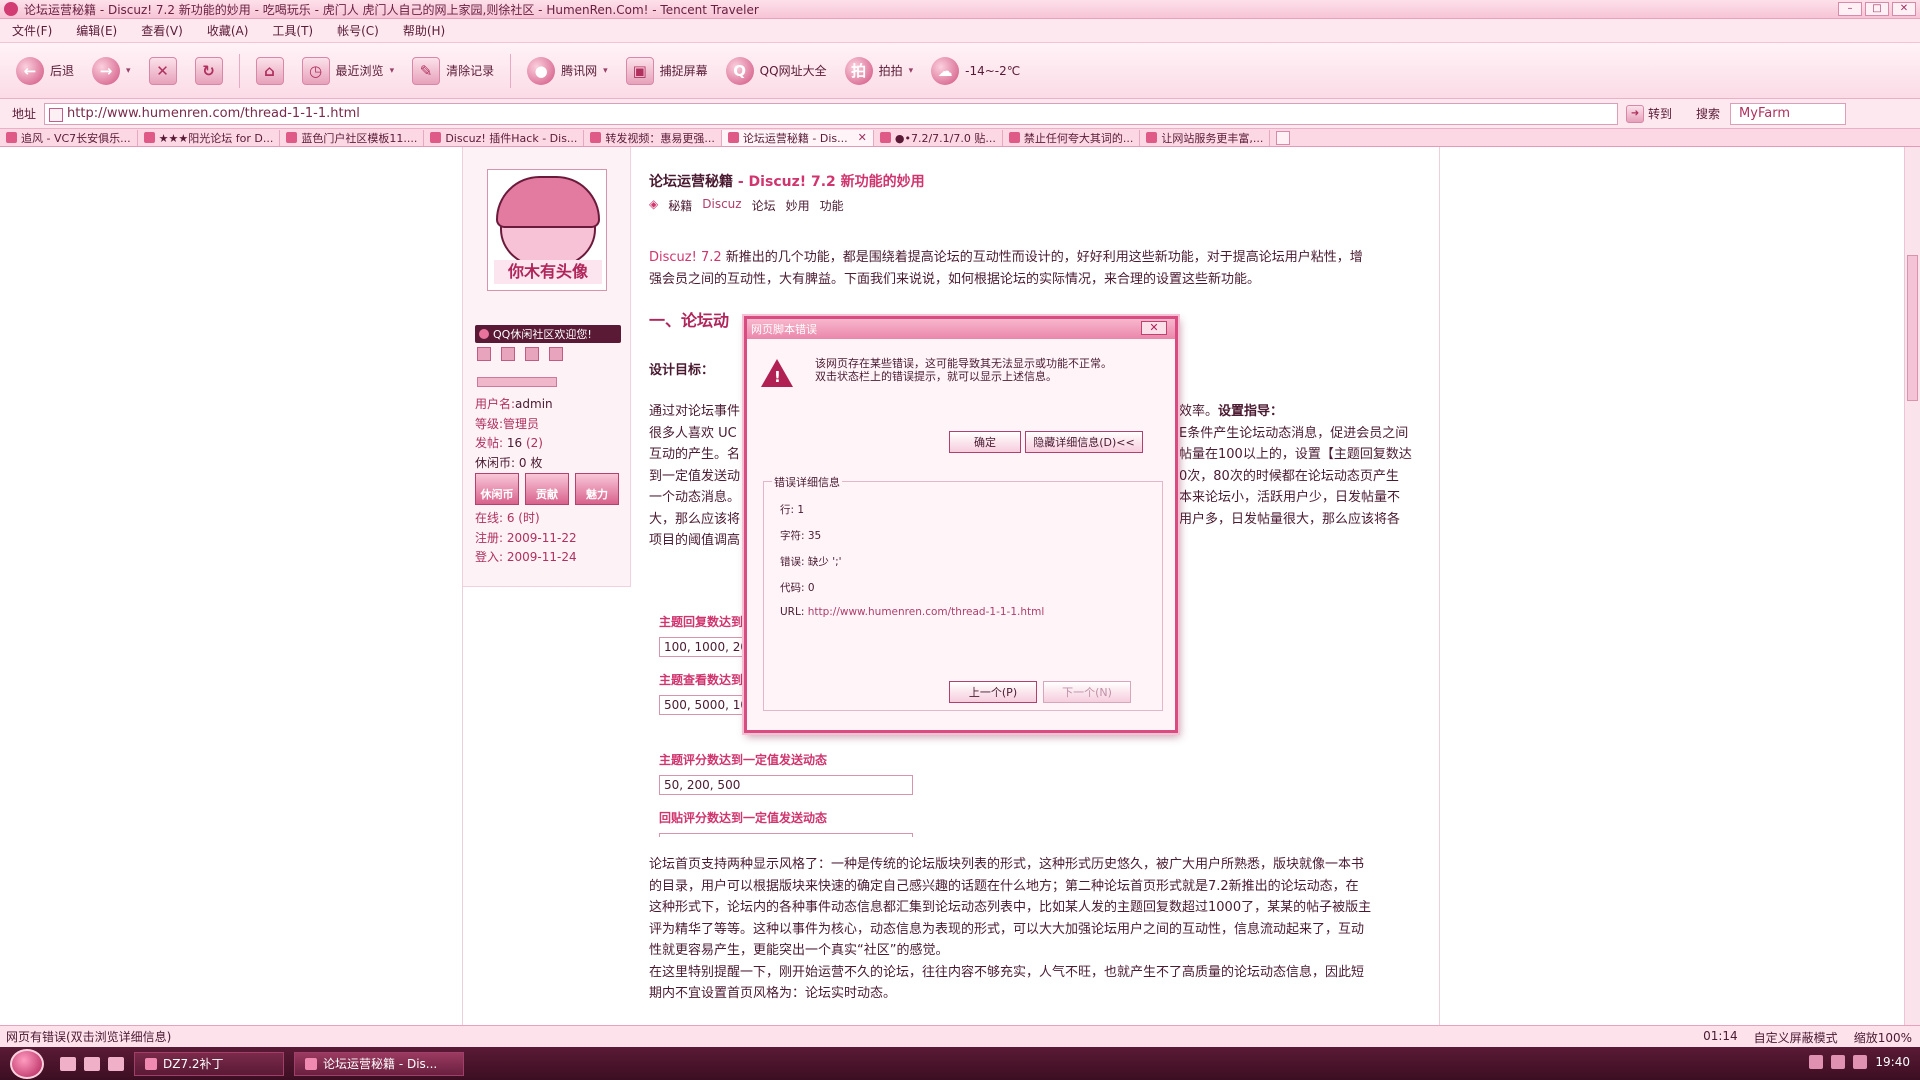 The width and height of the screenshot is (1920, 1080). Describe the element at coordinates (27, 1063) in the screenshot. I see `start-button` at that location.